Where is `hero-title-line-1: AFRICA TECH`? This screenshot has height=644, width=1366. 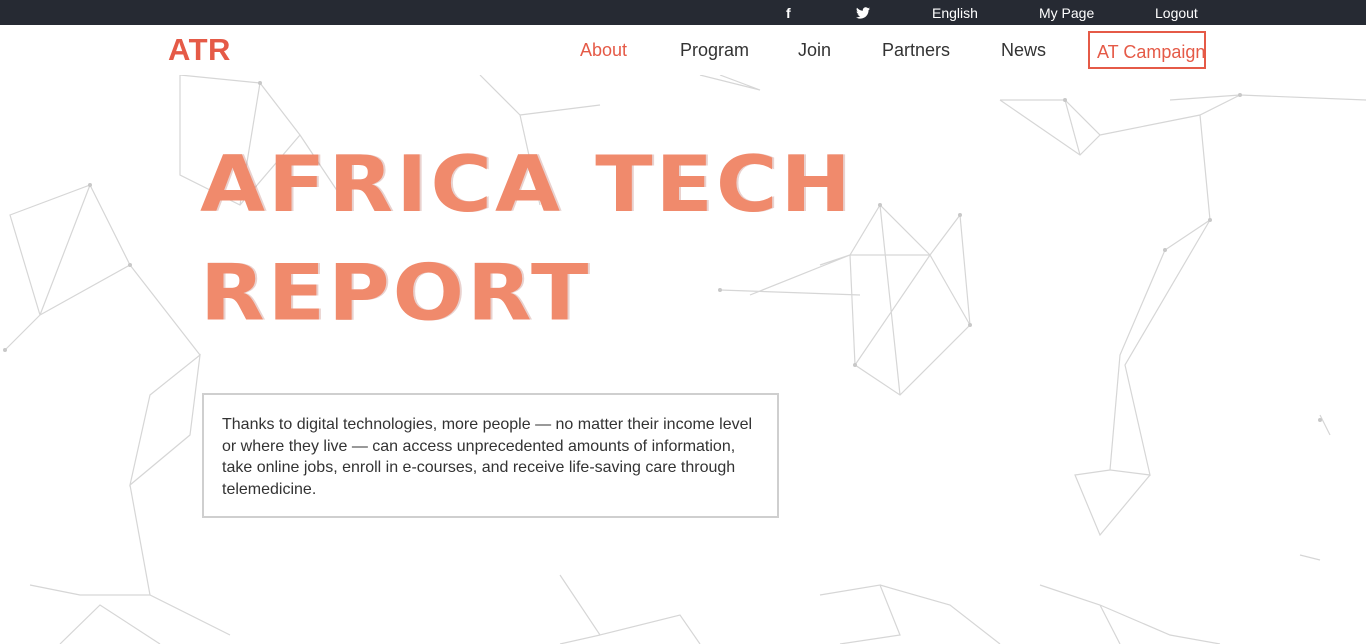
hero-title-line-1: AFRICA TECH is located at coordinates (527, 184).